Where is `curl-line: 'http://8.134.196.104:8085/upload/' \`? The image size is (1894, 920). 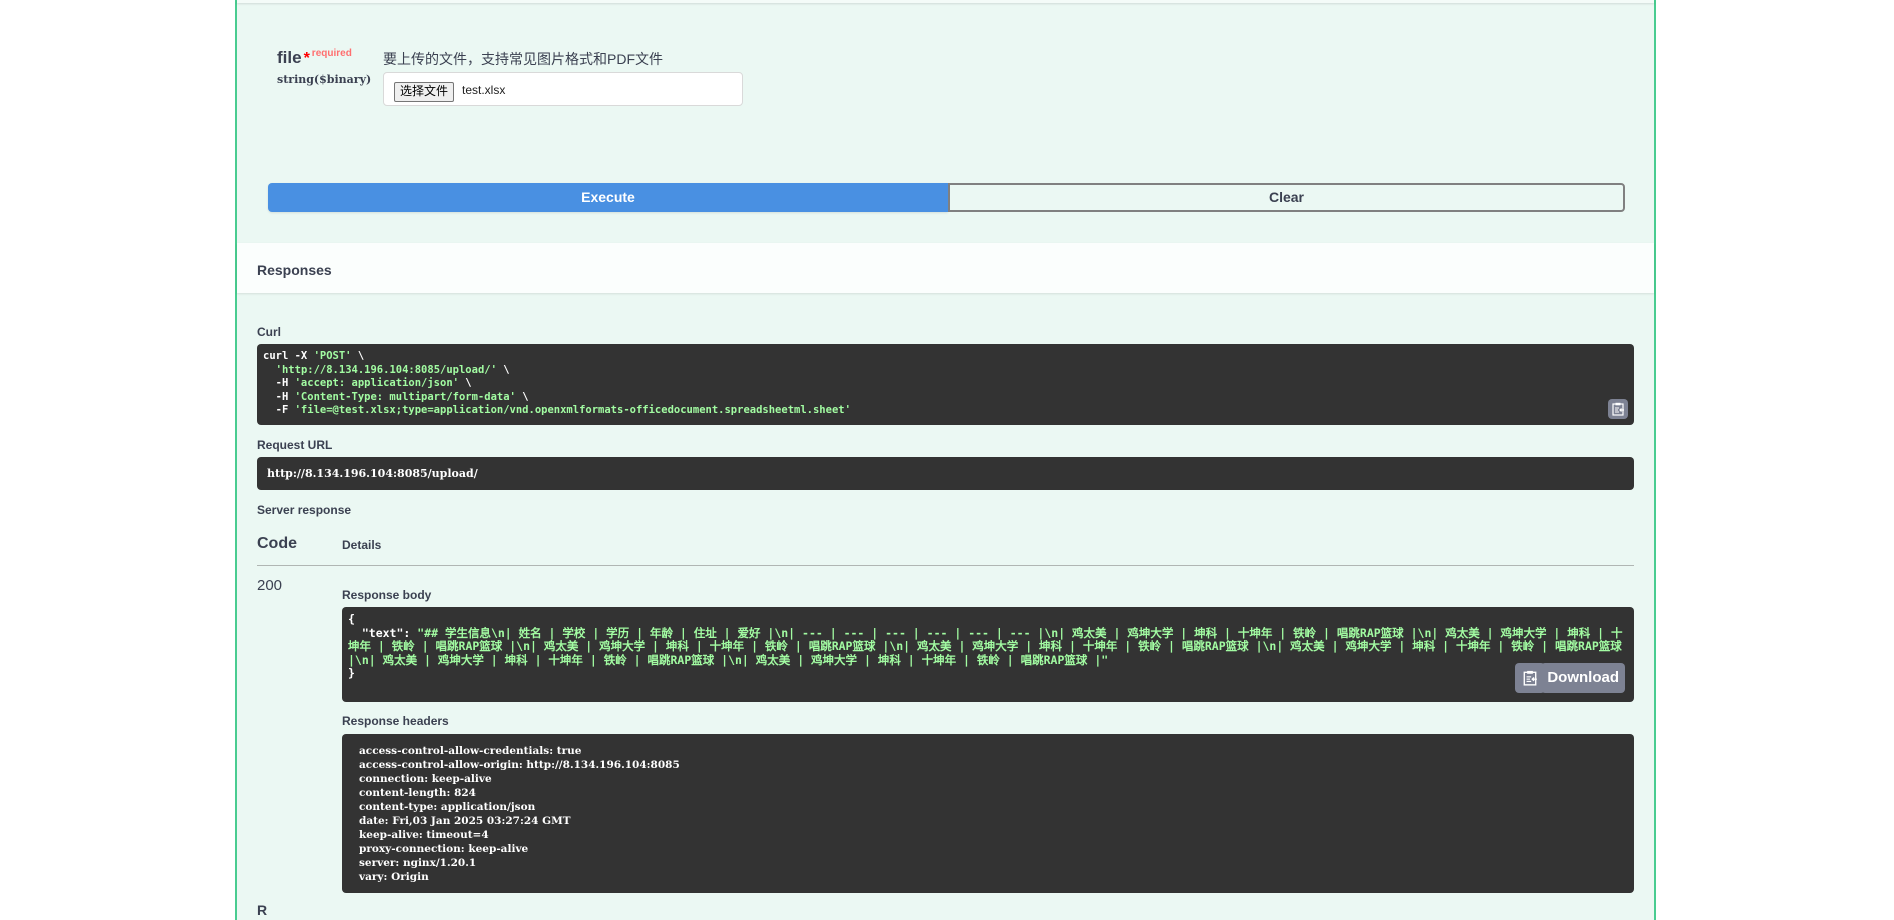
curl-line: 'http://8.134.196.104:8085/upload/' \ is located at coordinates (386, 370).